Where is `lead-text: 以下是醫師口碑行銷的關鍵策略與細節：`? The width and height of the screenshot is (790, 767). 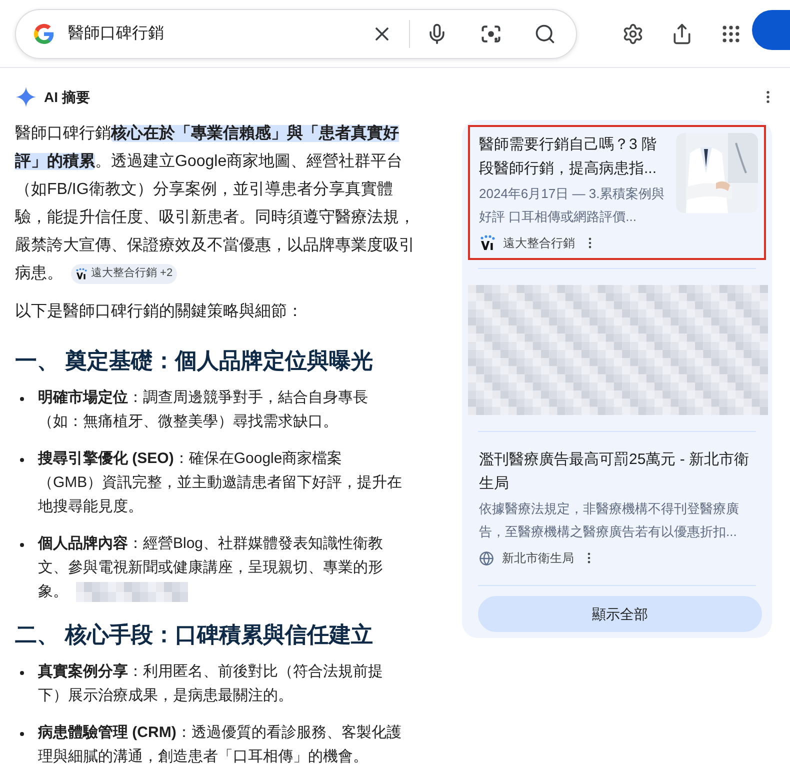
lead-text: 以下是醫師口碑行銷的關鍵策略與細節： is located at coordinates (159, 312).